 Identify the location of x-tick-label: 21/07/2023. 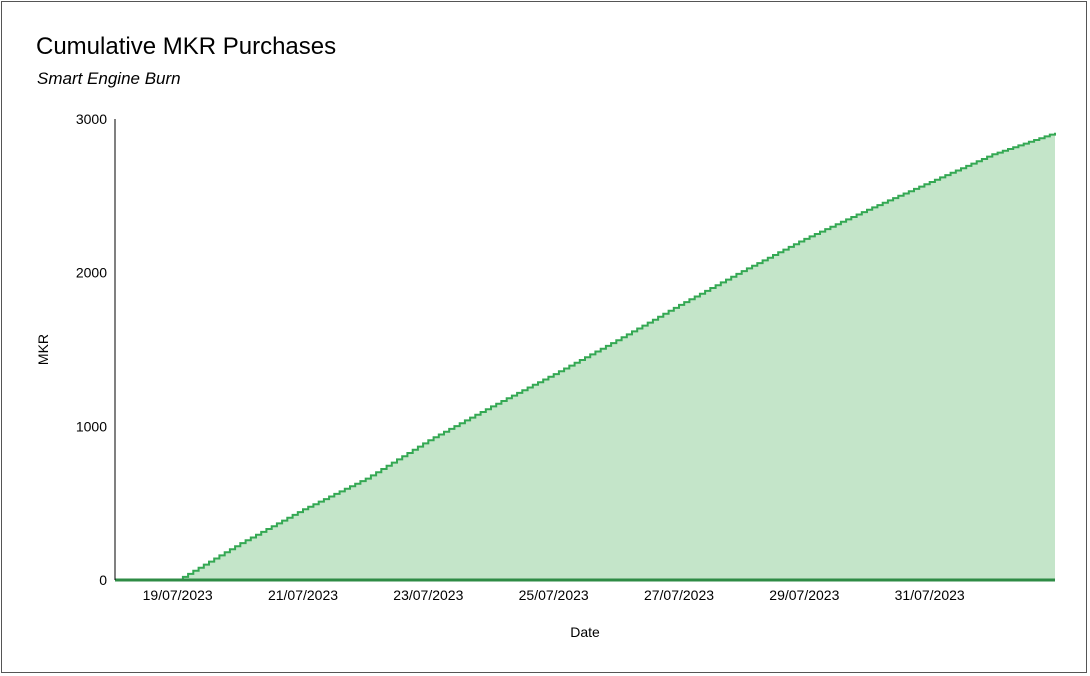
(303, 595).